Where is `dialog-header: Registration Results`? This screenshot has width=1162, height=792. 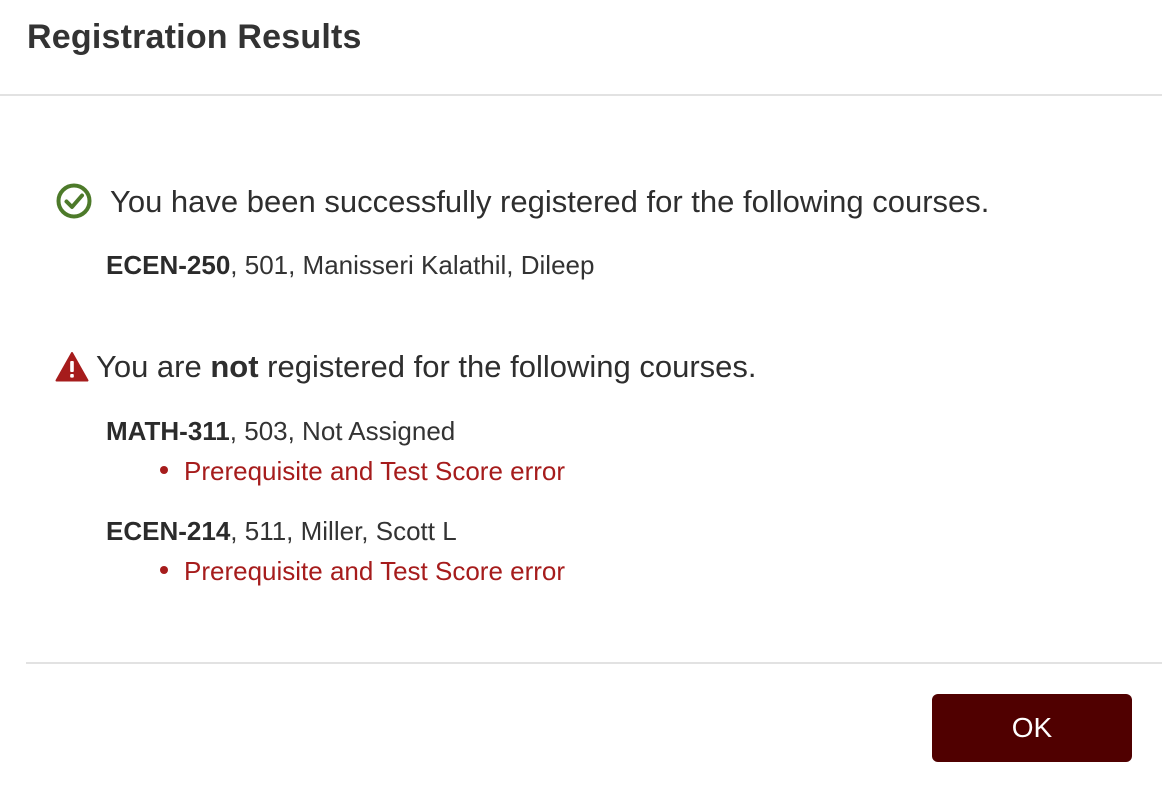 dialog-header: Registration Results is located at coordinates (581, 48).